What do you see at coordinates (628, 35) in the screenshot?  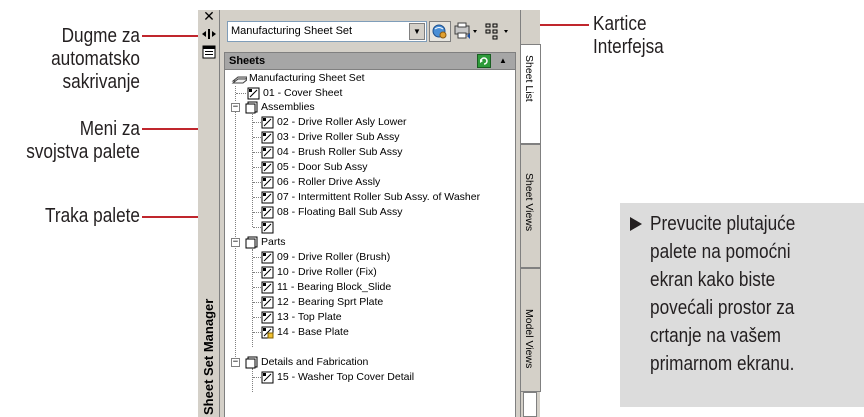 I see `interface-tabs-callout: Kartice Interfejsa` at bounding box center [628, 35].